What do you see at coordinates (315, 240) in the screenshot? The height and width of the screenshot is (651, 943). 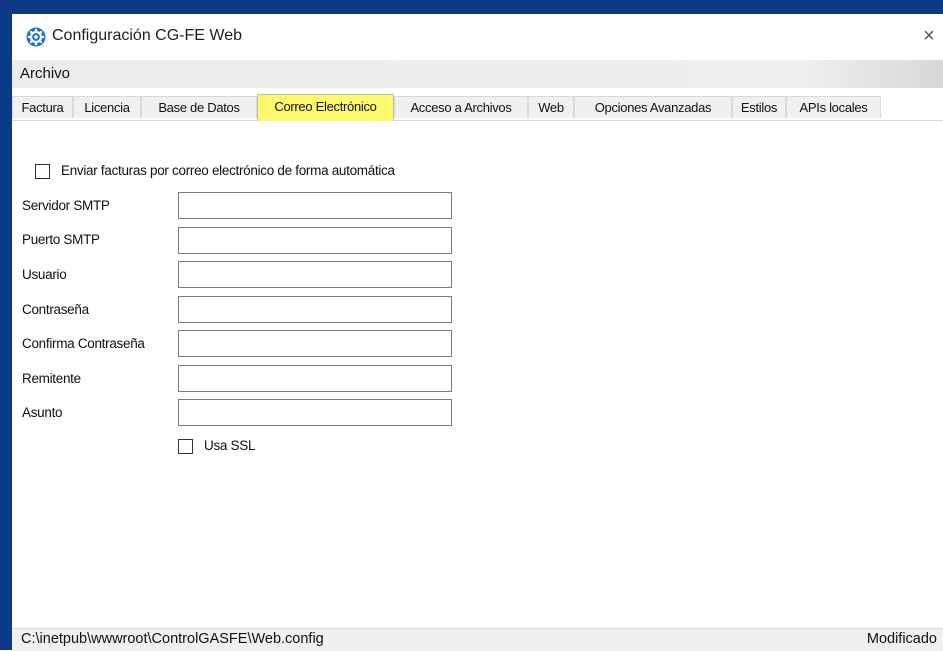 I see `smtp-port-input` at bounding box center [315, 240].